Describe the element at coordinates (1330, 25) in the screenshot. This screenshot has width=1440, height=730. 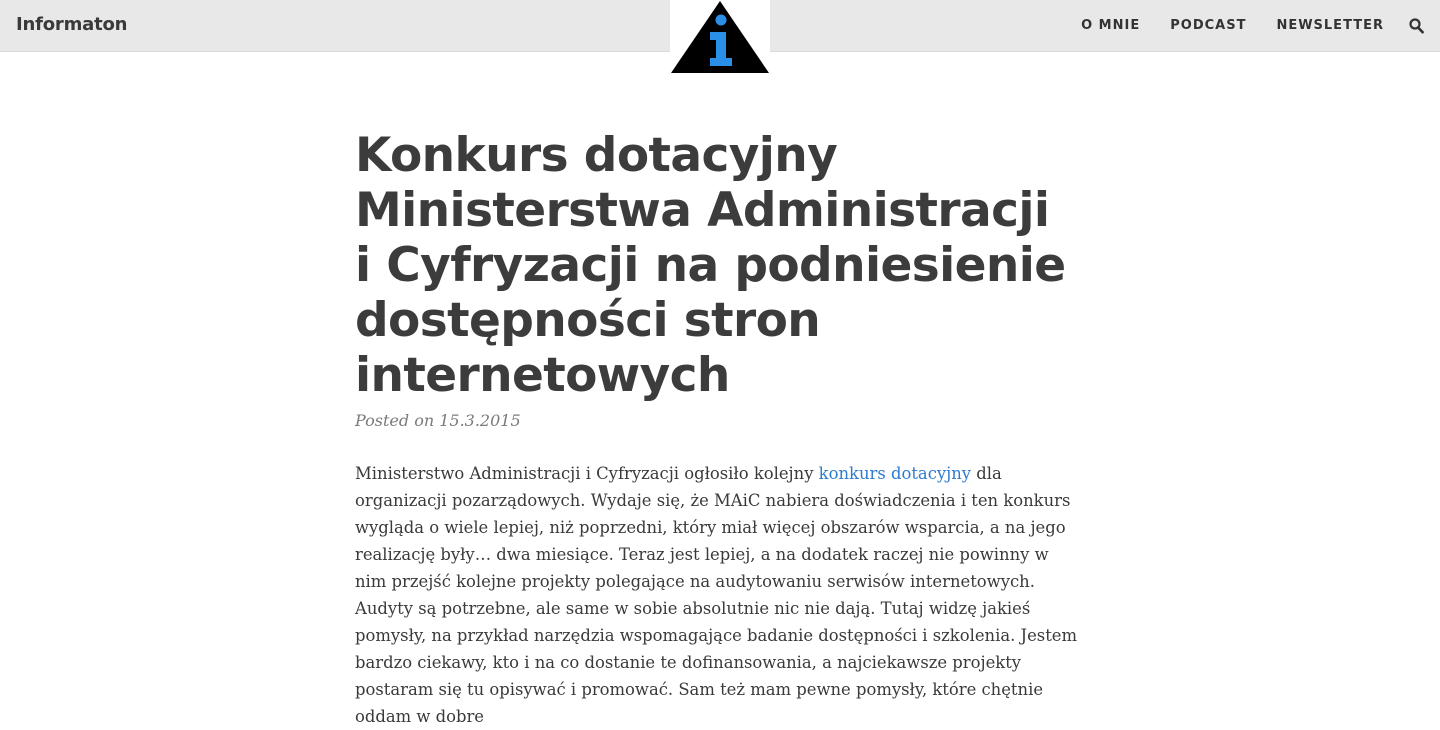
I see `nav-item-newsletter: NEWSLETTER` at that location.